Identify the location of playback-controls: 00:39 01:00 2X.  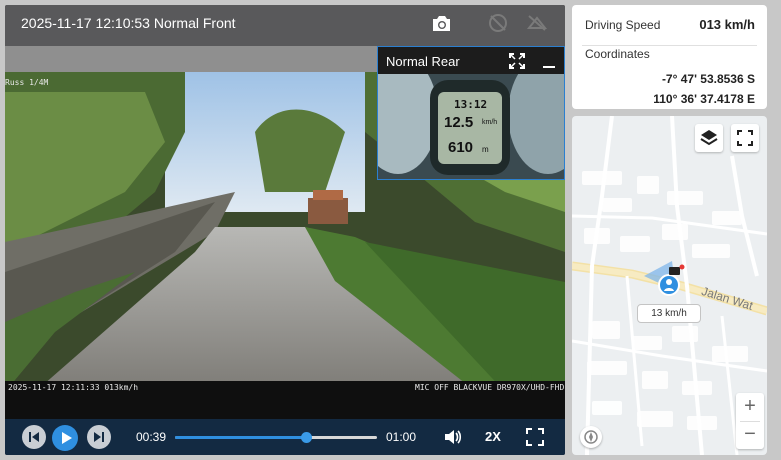
(285, 437).